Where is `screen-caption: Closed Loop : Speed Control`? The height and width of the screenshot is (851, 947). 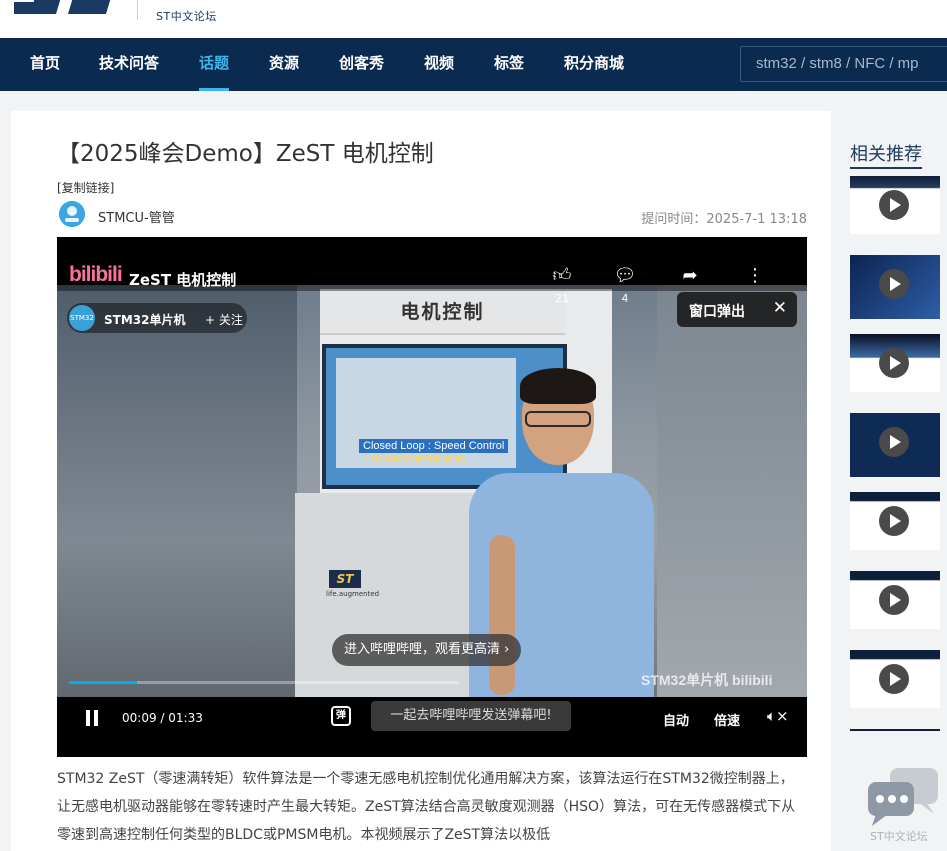
screen-caption: Closed Loop : Speed Control is located at coordinates (434, 446).